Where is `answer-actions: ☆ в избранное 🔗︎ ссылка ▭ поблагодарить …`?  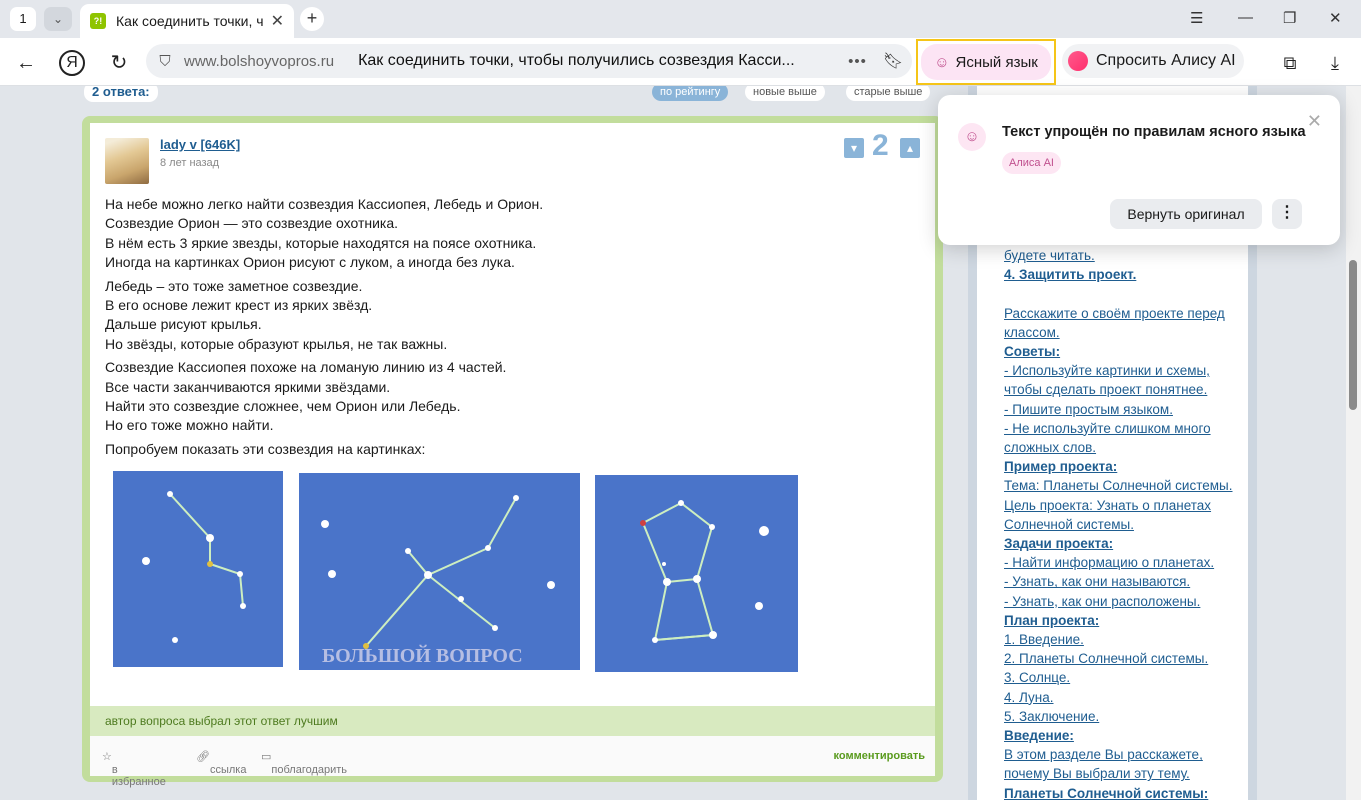
answer-actions: ☆ в избранное 🔗︎ ссылка ▭ поблагодарить … is located at coordinates (512, 762).